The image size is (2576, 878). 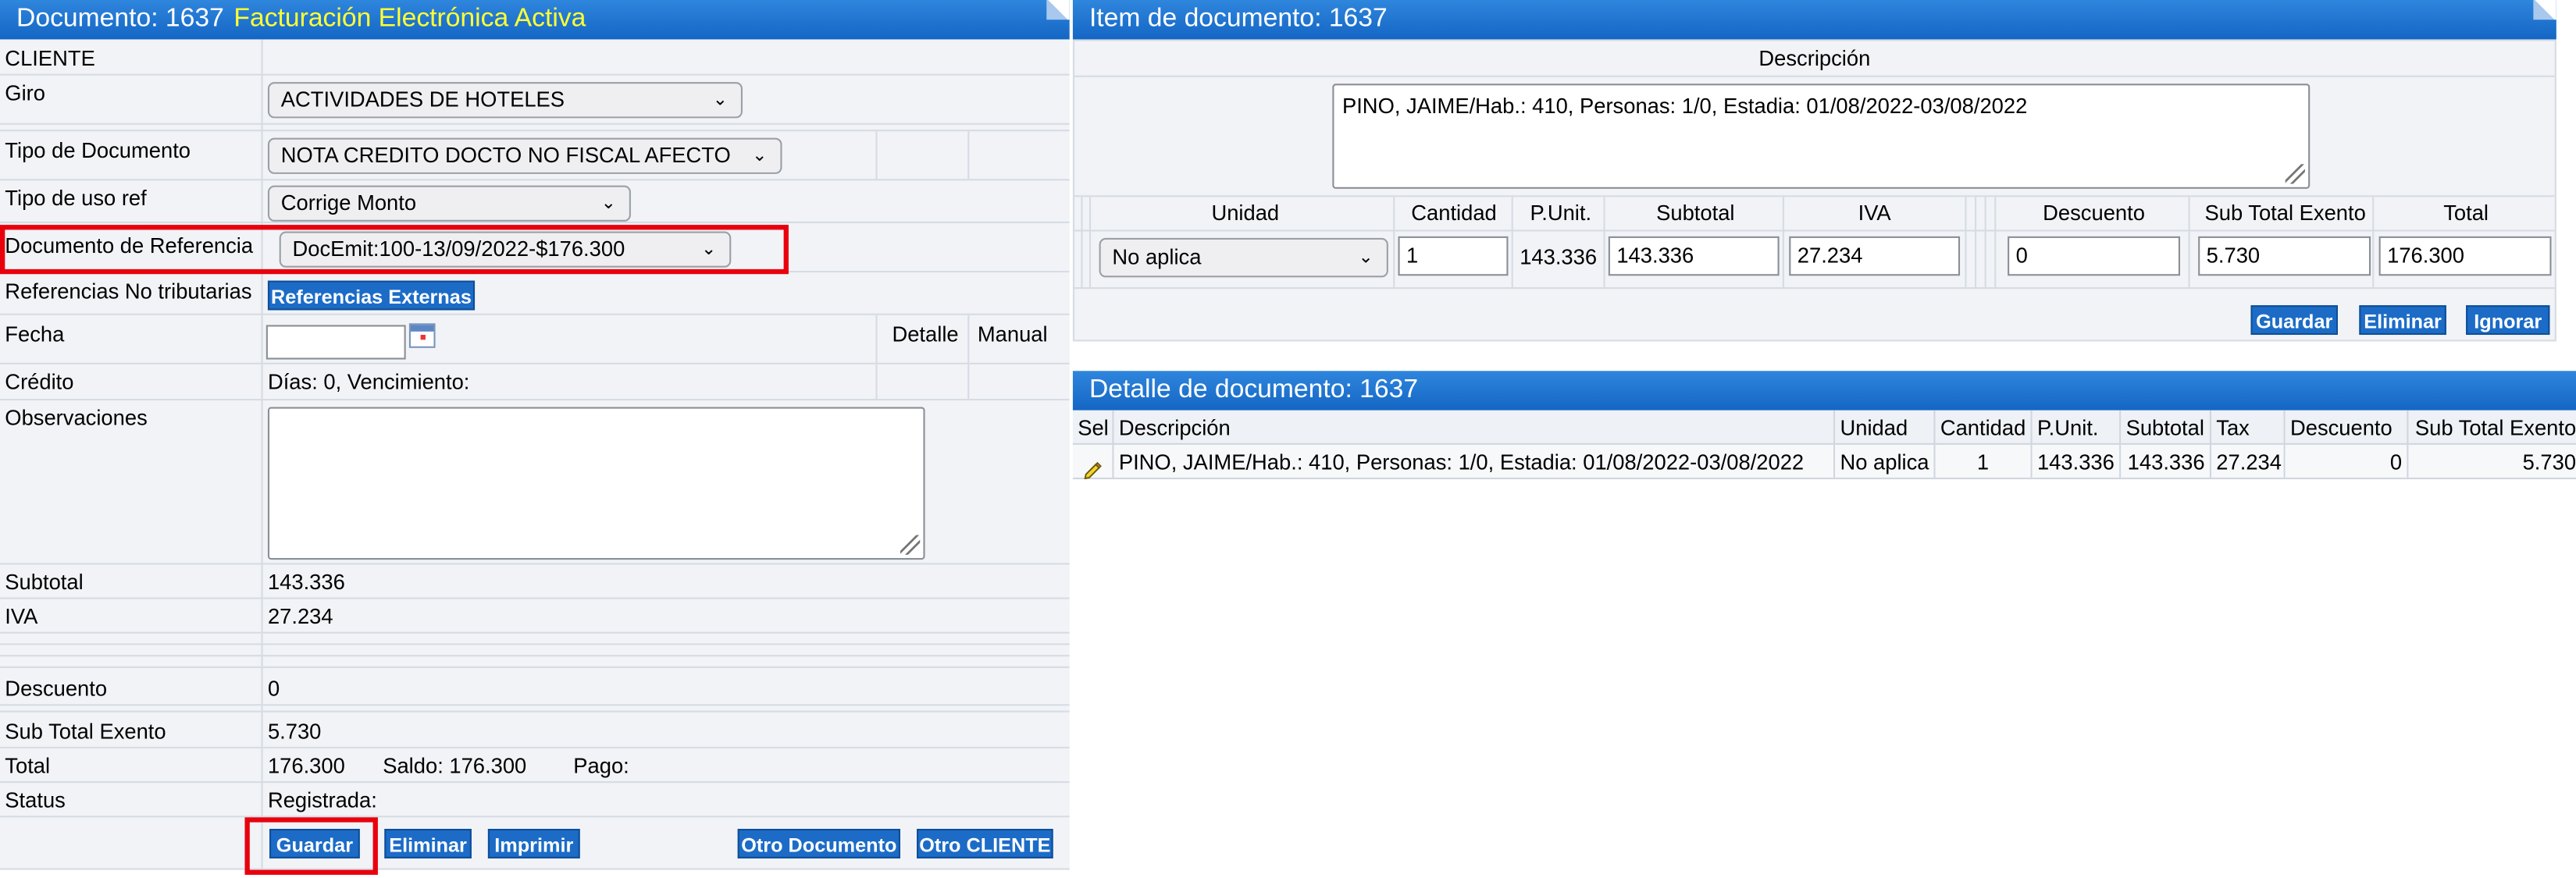 I want to click on otro-cliente-button: Otro CLIENTE, so click(x=985, y=843).